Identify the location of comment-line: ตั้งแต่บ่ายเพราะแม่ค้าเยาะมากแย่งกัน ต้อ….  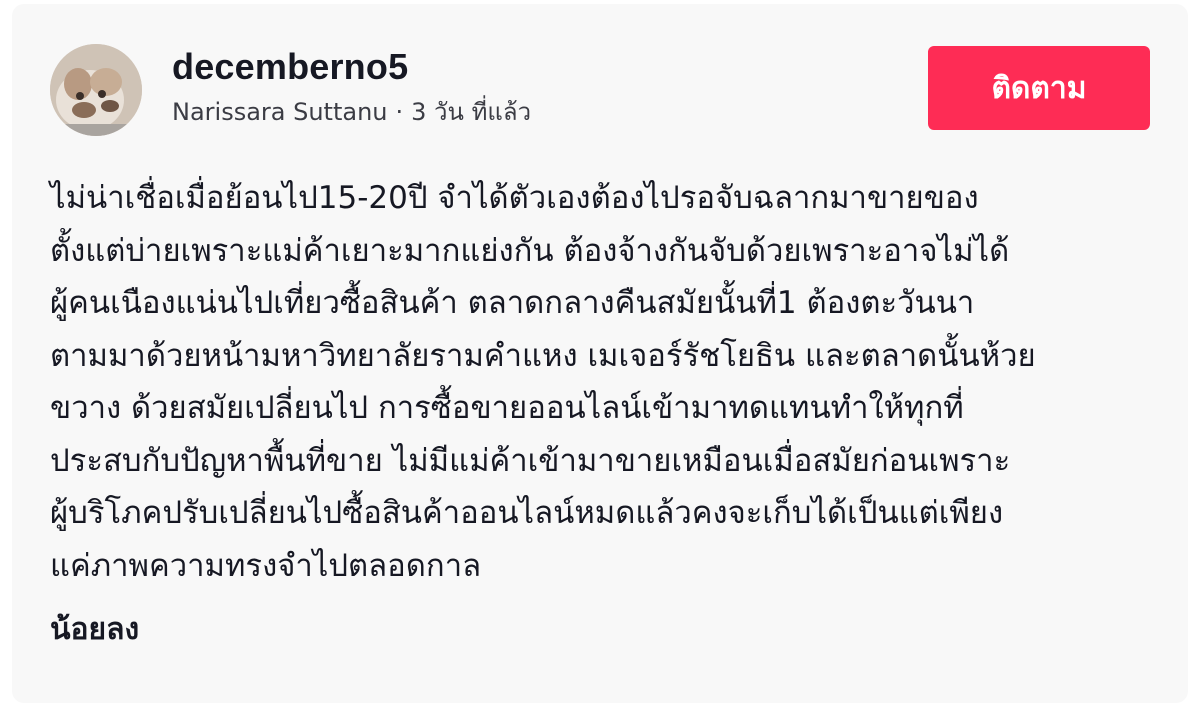
(530, 250).